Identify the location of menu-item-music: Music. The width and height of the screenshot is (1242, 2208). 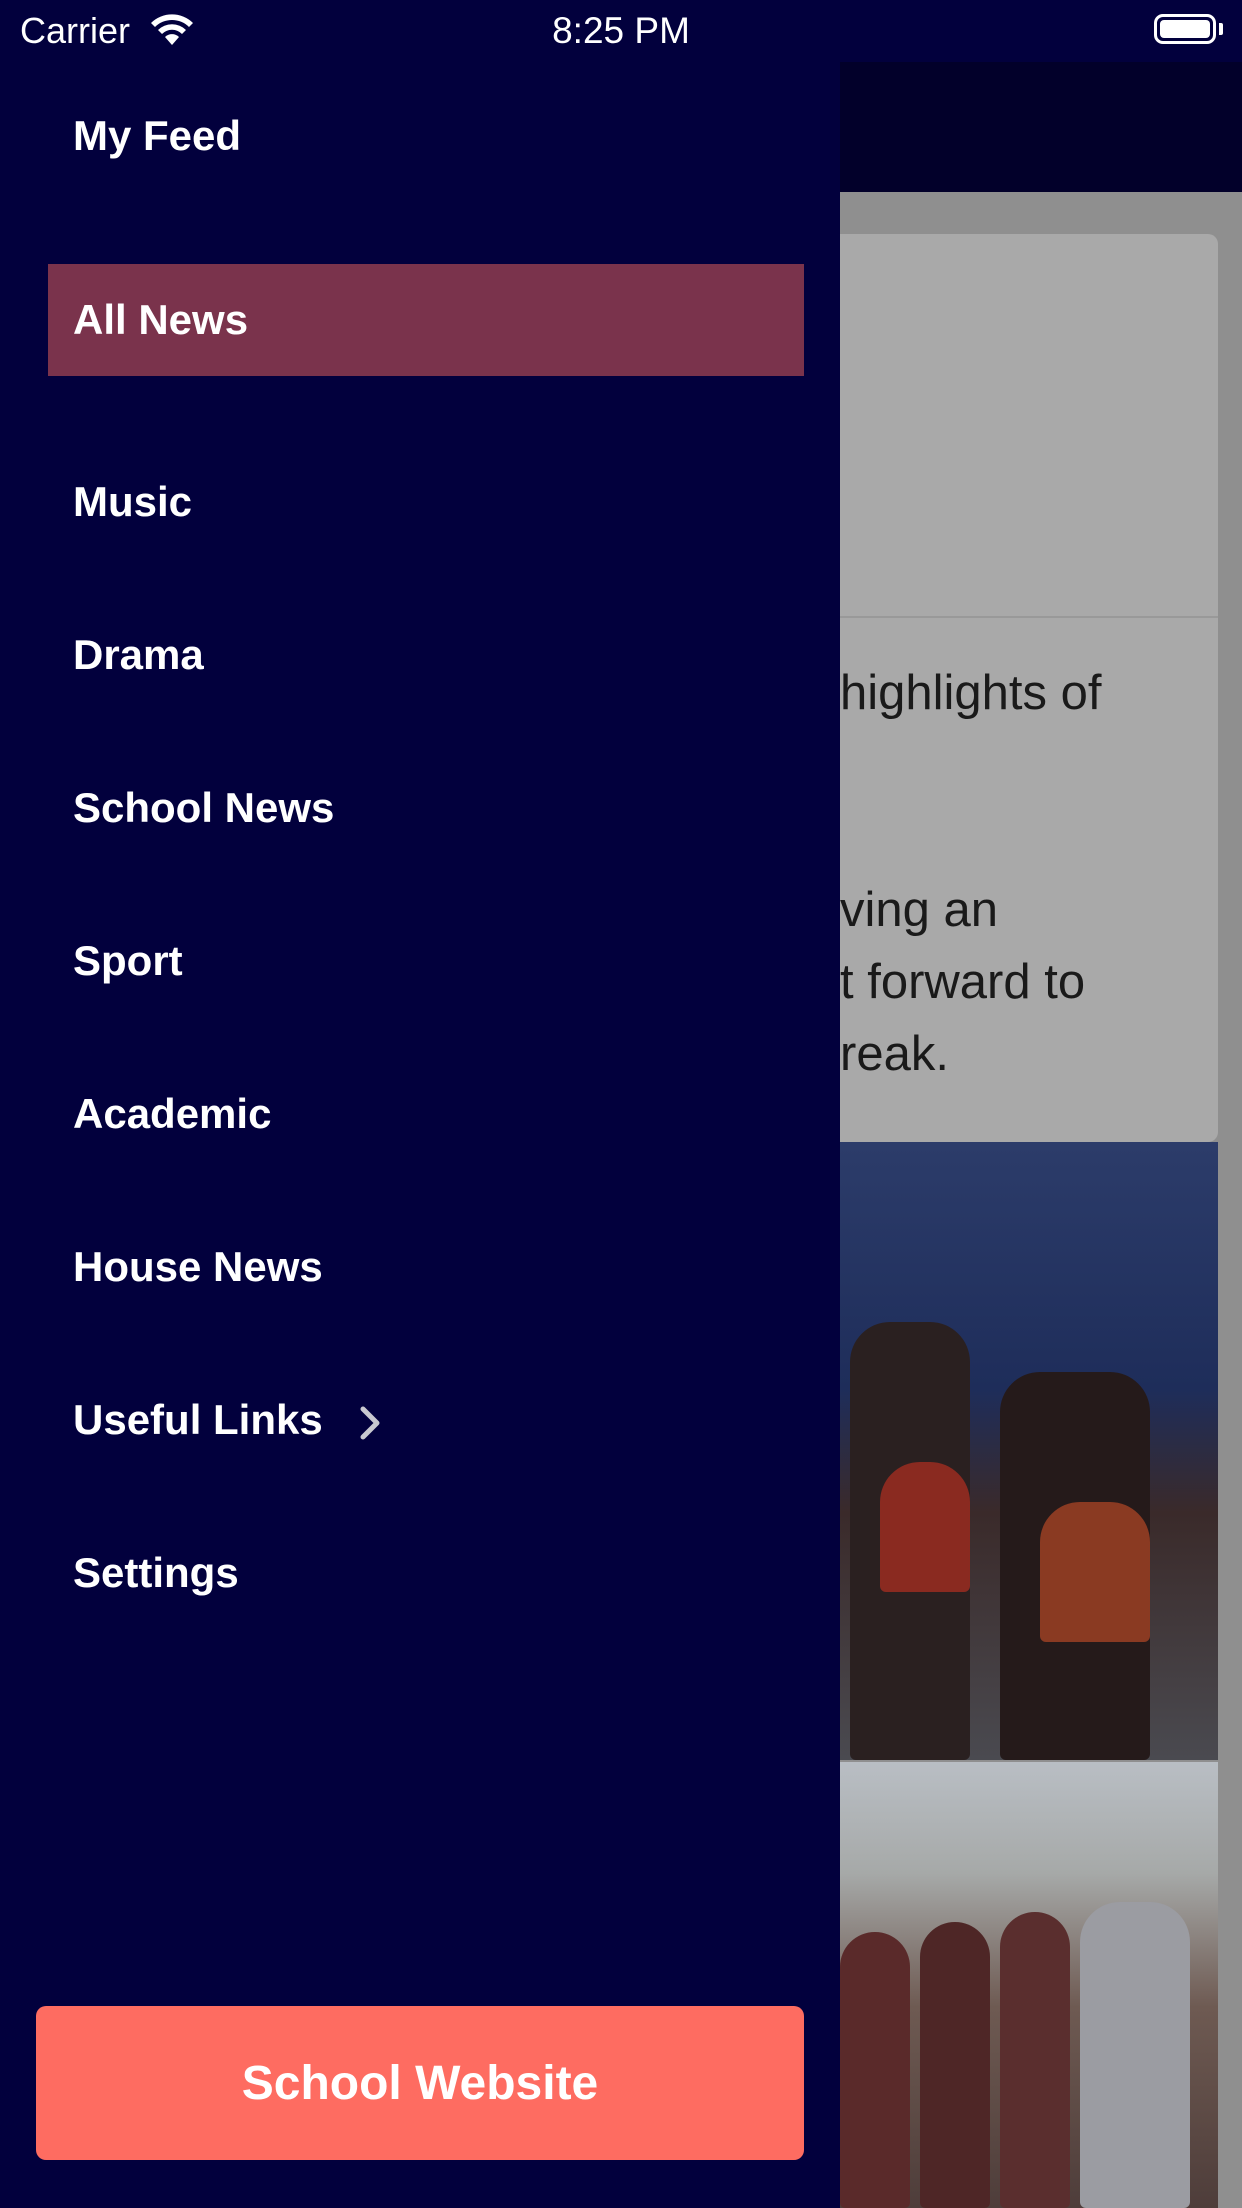
(426, 502).